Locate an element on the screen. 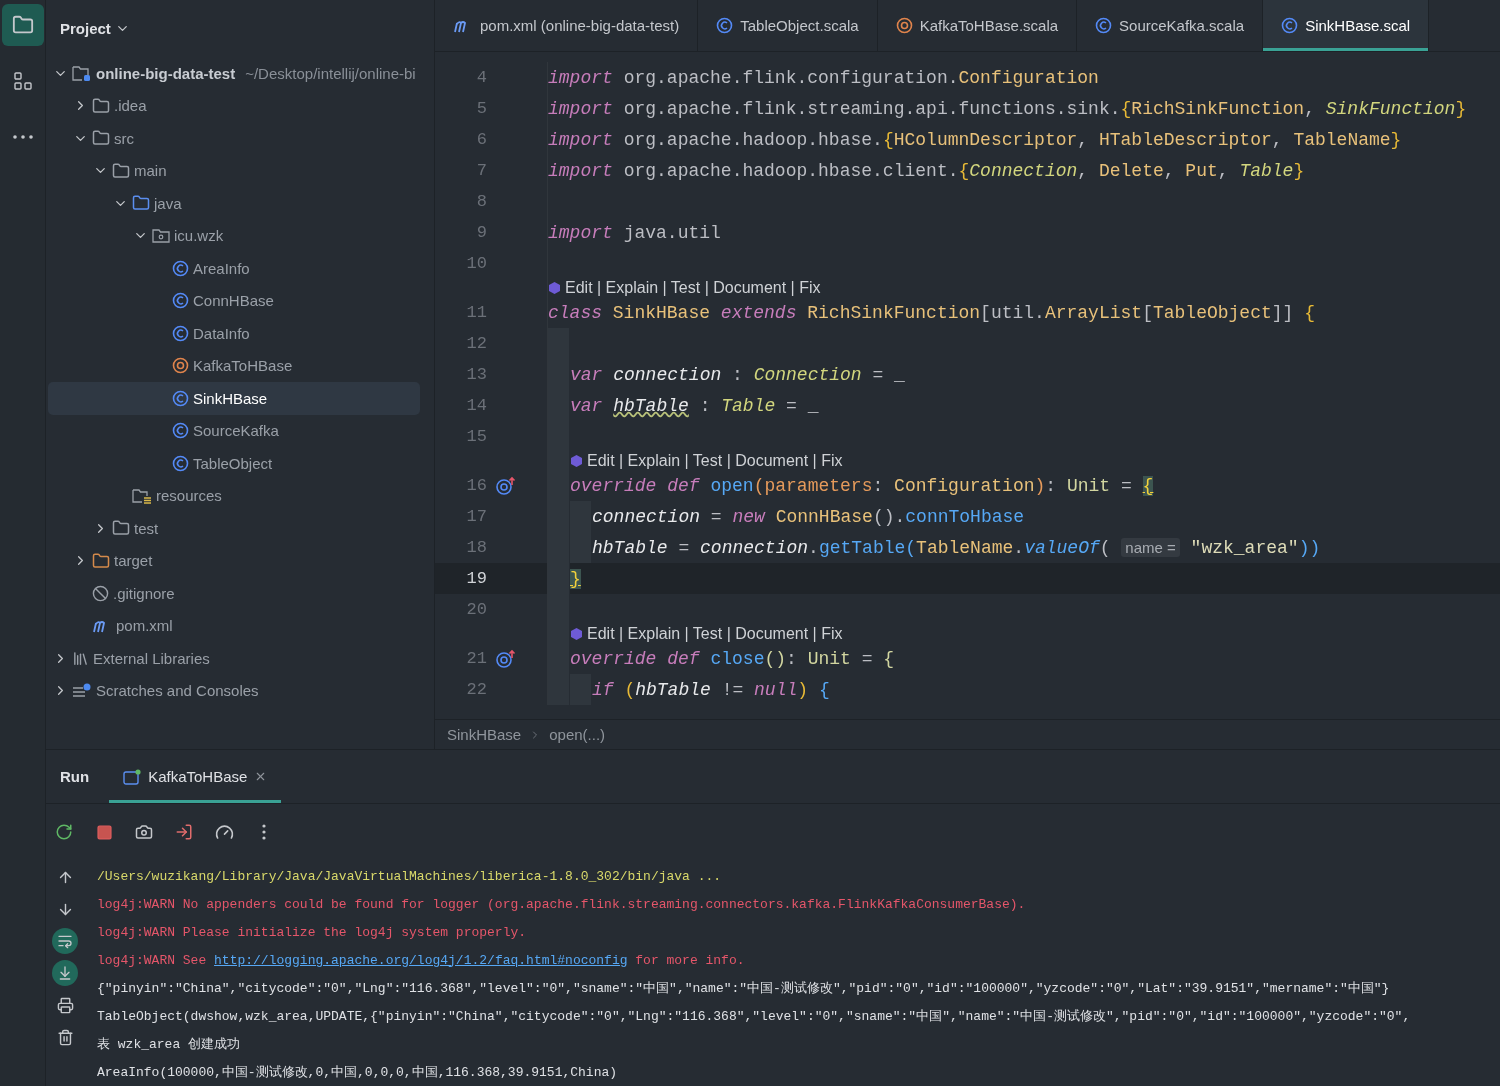  tree-item: DataInfo is located at coordinates (234, 333).